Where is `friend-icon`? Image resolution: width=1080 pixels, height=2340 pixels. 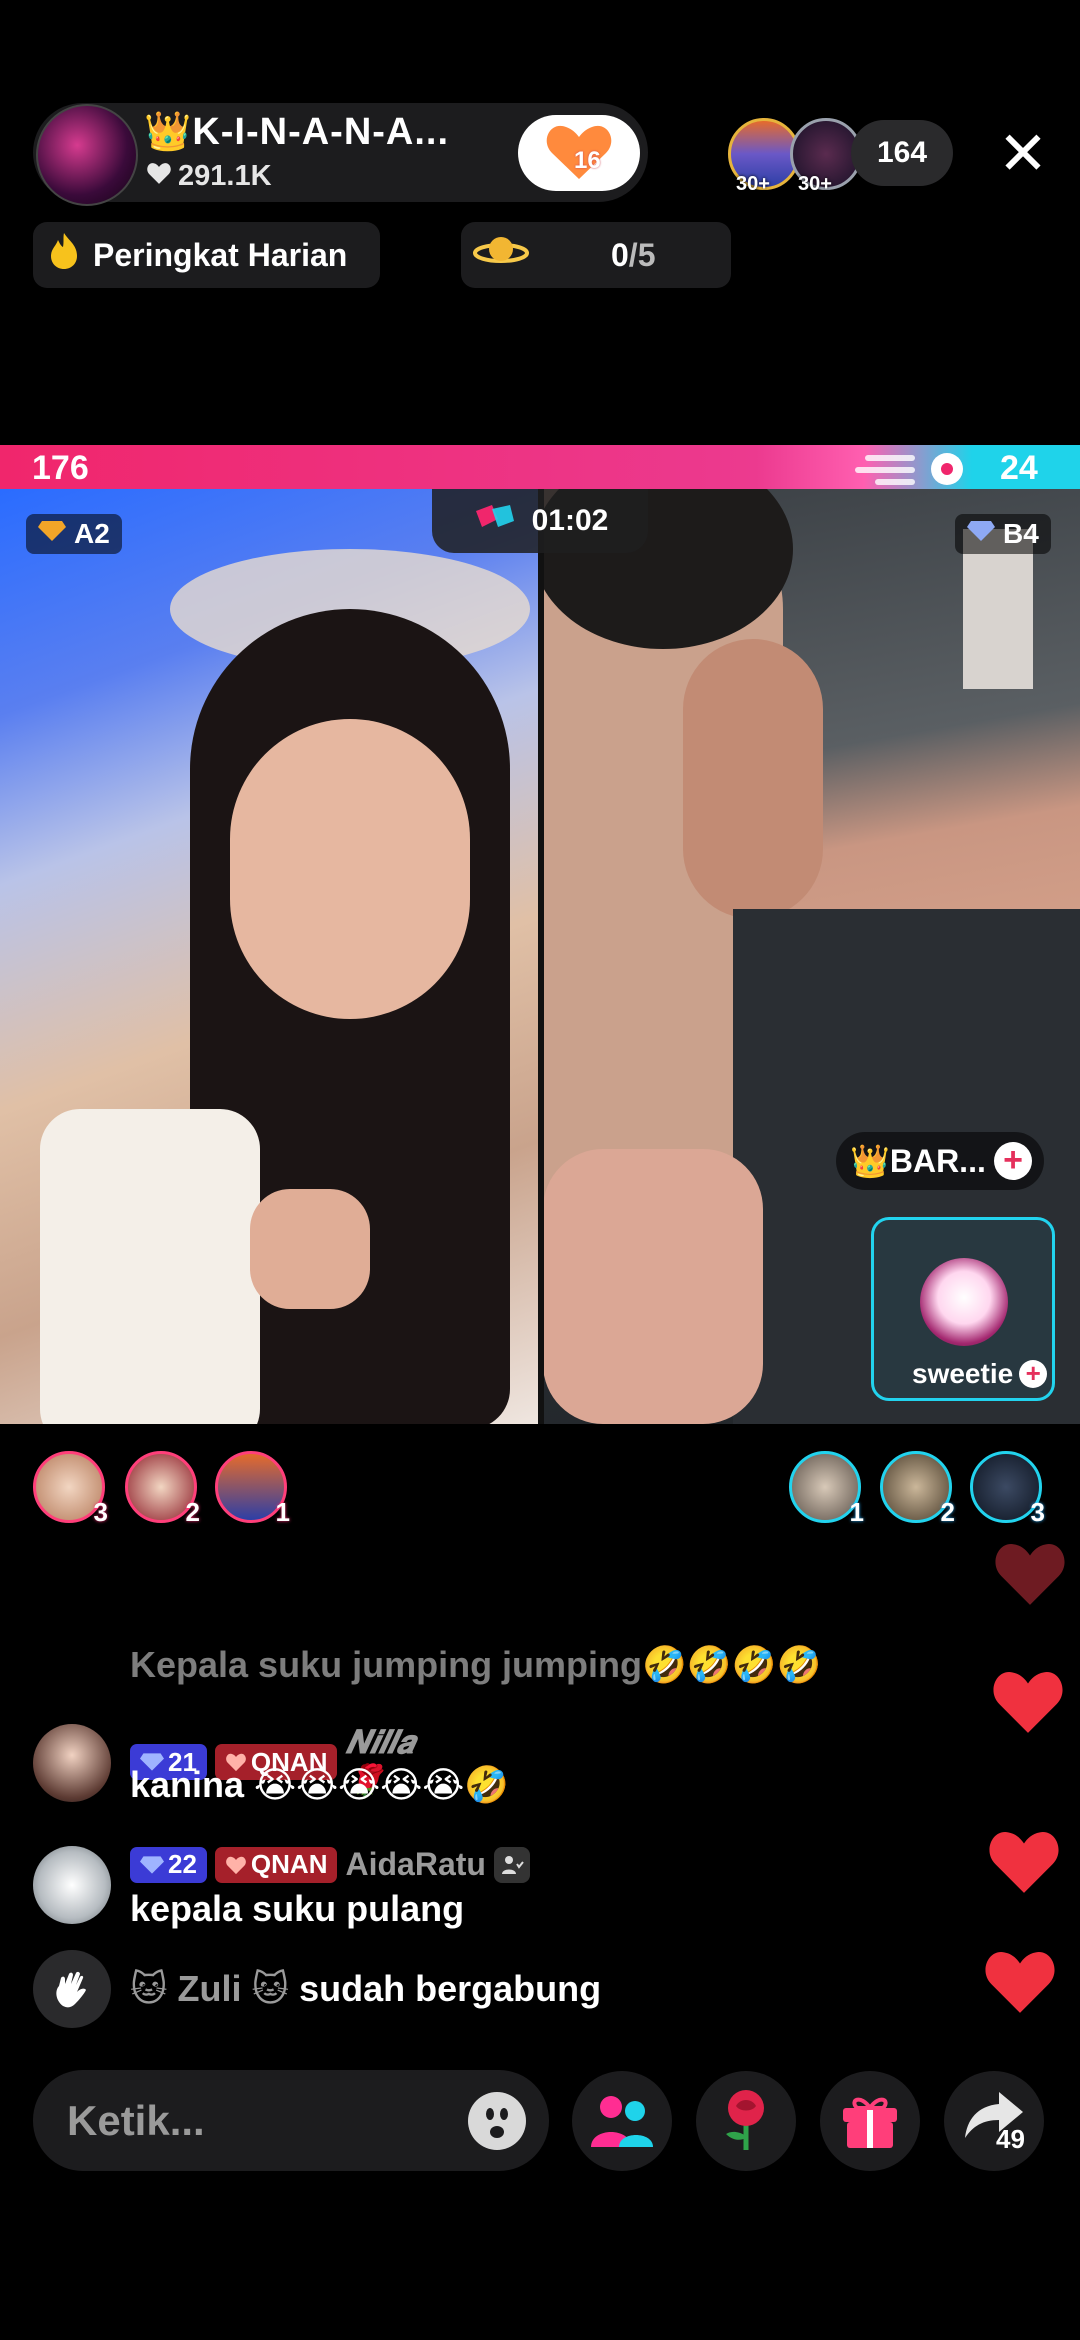 friend-icon is located at coordinates (511, 1864).